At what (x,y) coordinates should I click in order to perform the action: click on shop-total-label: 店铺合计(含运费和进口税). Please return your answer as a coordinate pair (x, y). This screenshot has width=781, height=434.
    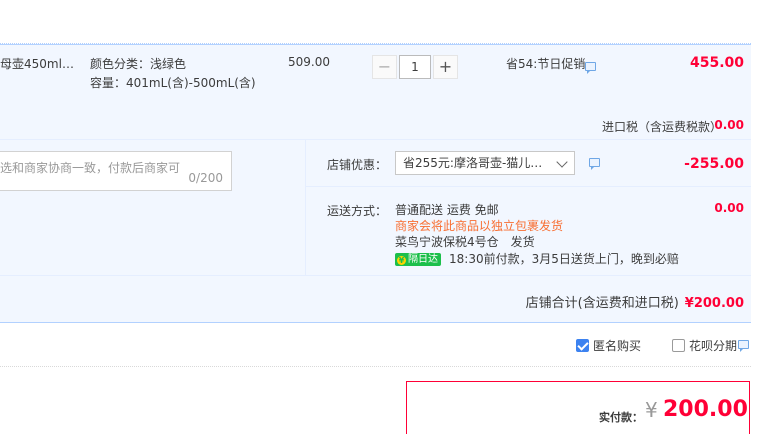
    Looking at the image, I should click on (602, 303).